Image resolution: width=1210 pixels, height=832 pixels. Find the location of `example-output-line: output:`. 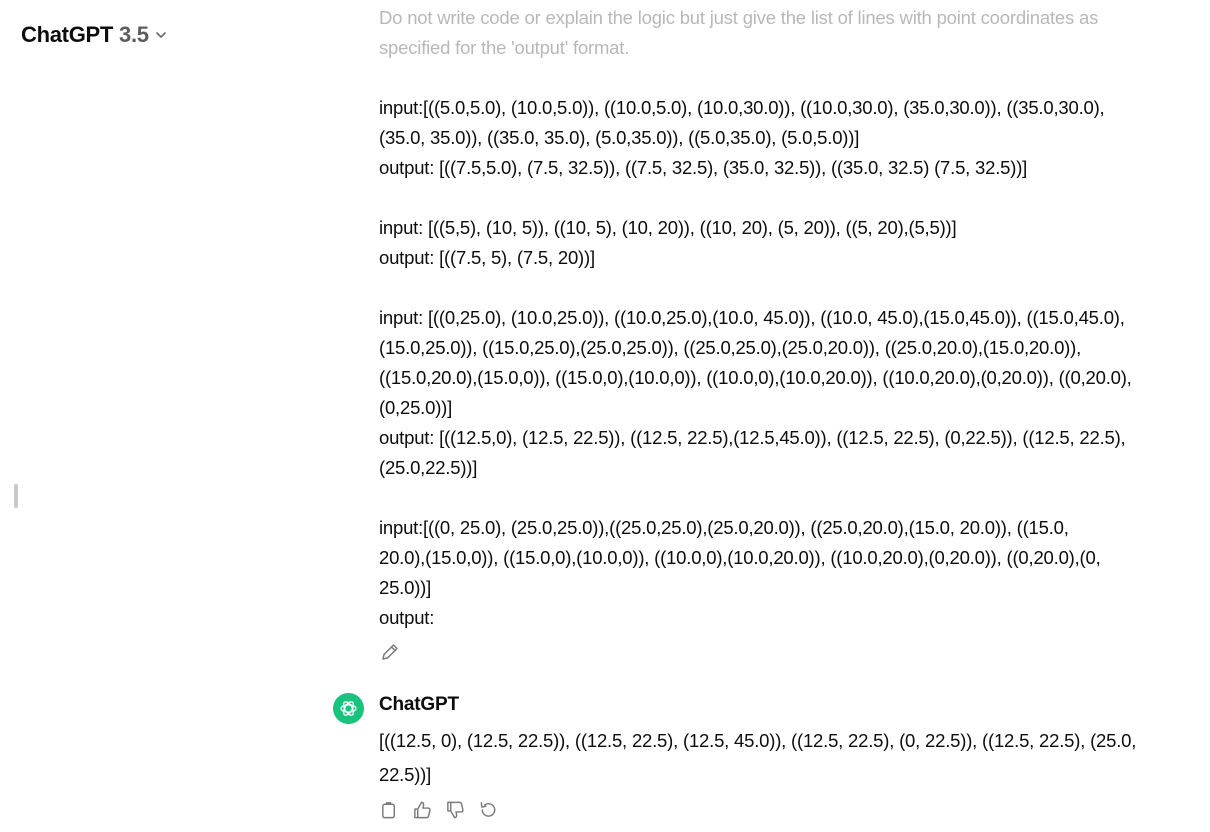

example-output-line: output: is located at coordinates (407, 617).